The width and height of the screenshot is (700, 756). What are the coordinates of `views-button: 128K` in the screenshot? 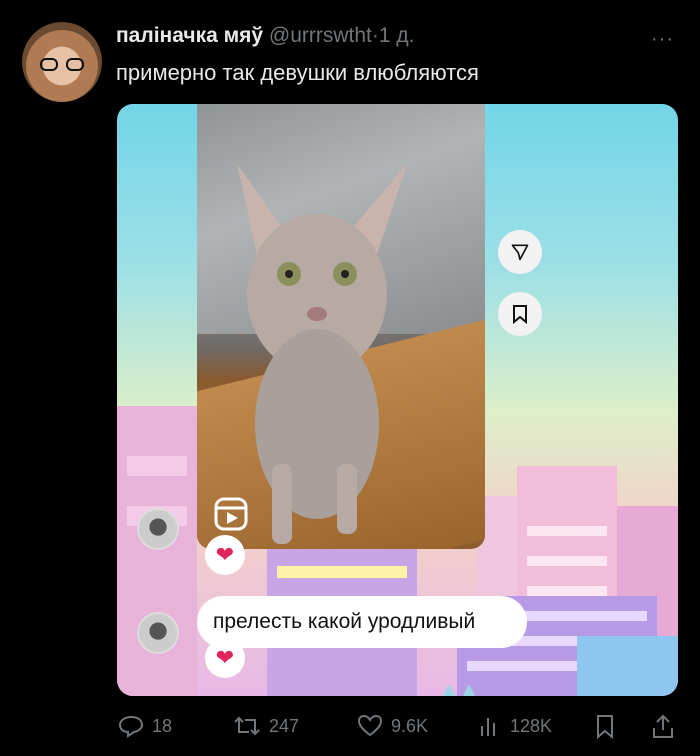 It's located at (515, 726).